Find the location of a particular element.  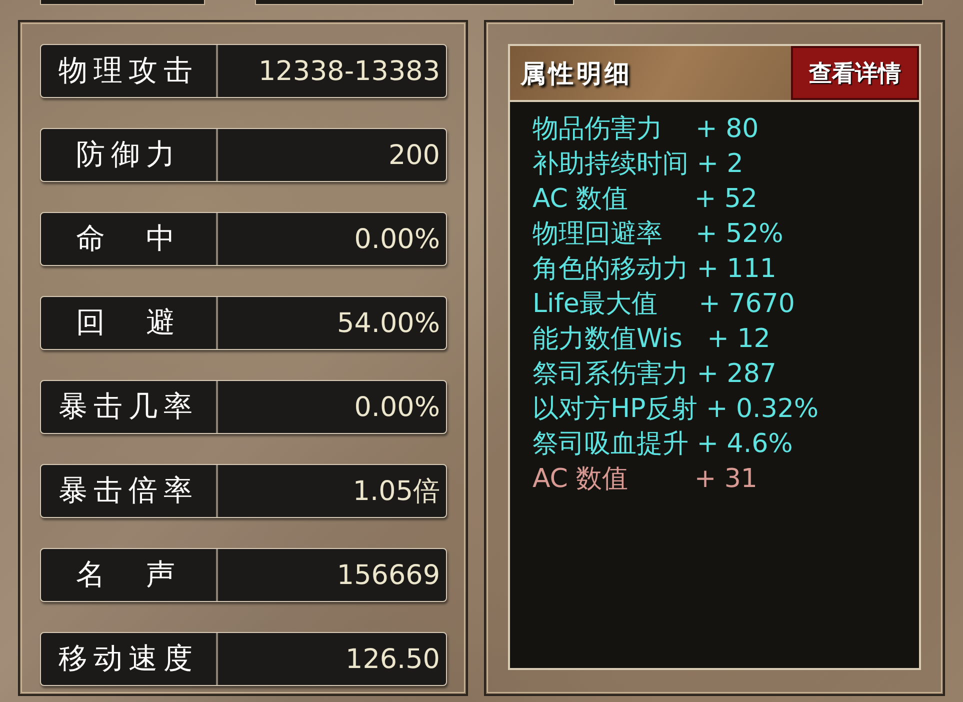

attribute-line: 能力数值Wis + 12 is located at coordinates (652, 339).